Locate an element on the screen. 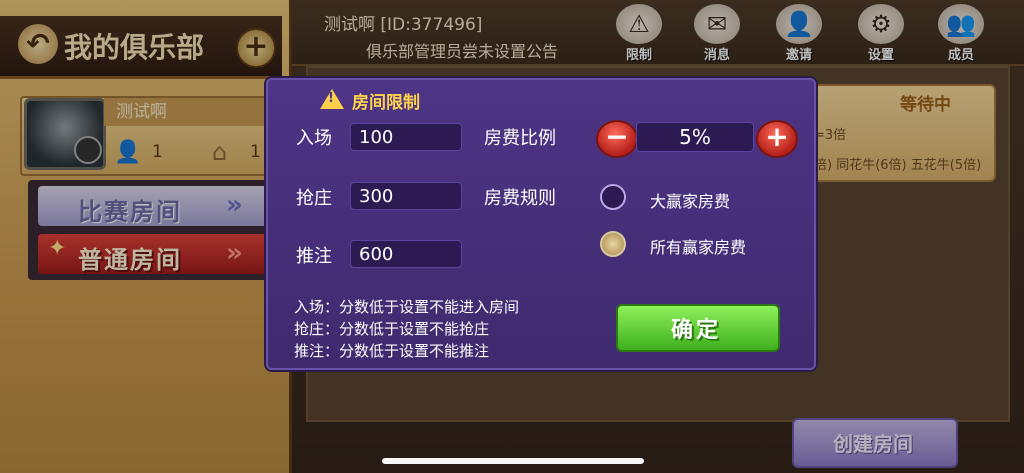  plus-icon: + is located at coordinates (777, 139).